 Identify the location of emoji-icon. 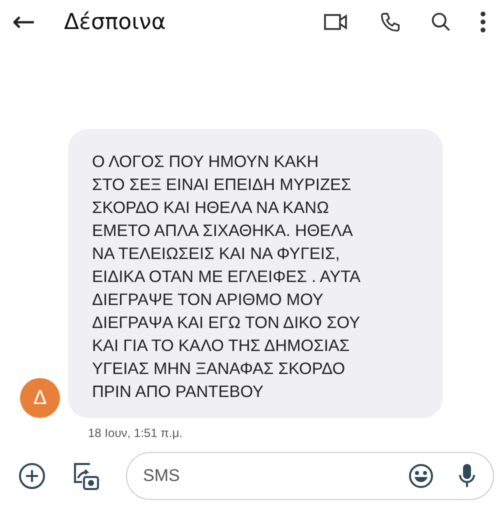
(421, 476).